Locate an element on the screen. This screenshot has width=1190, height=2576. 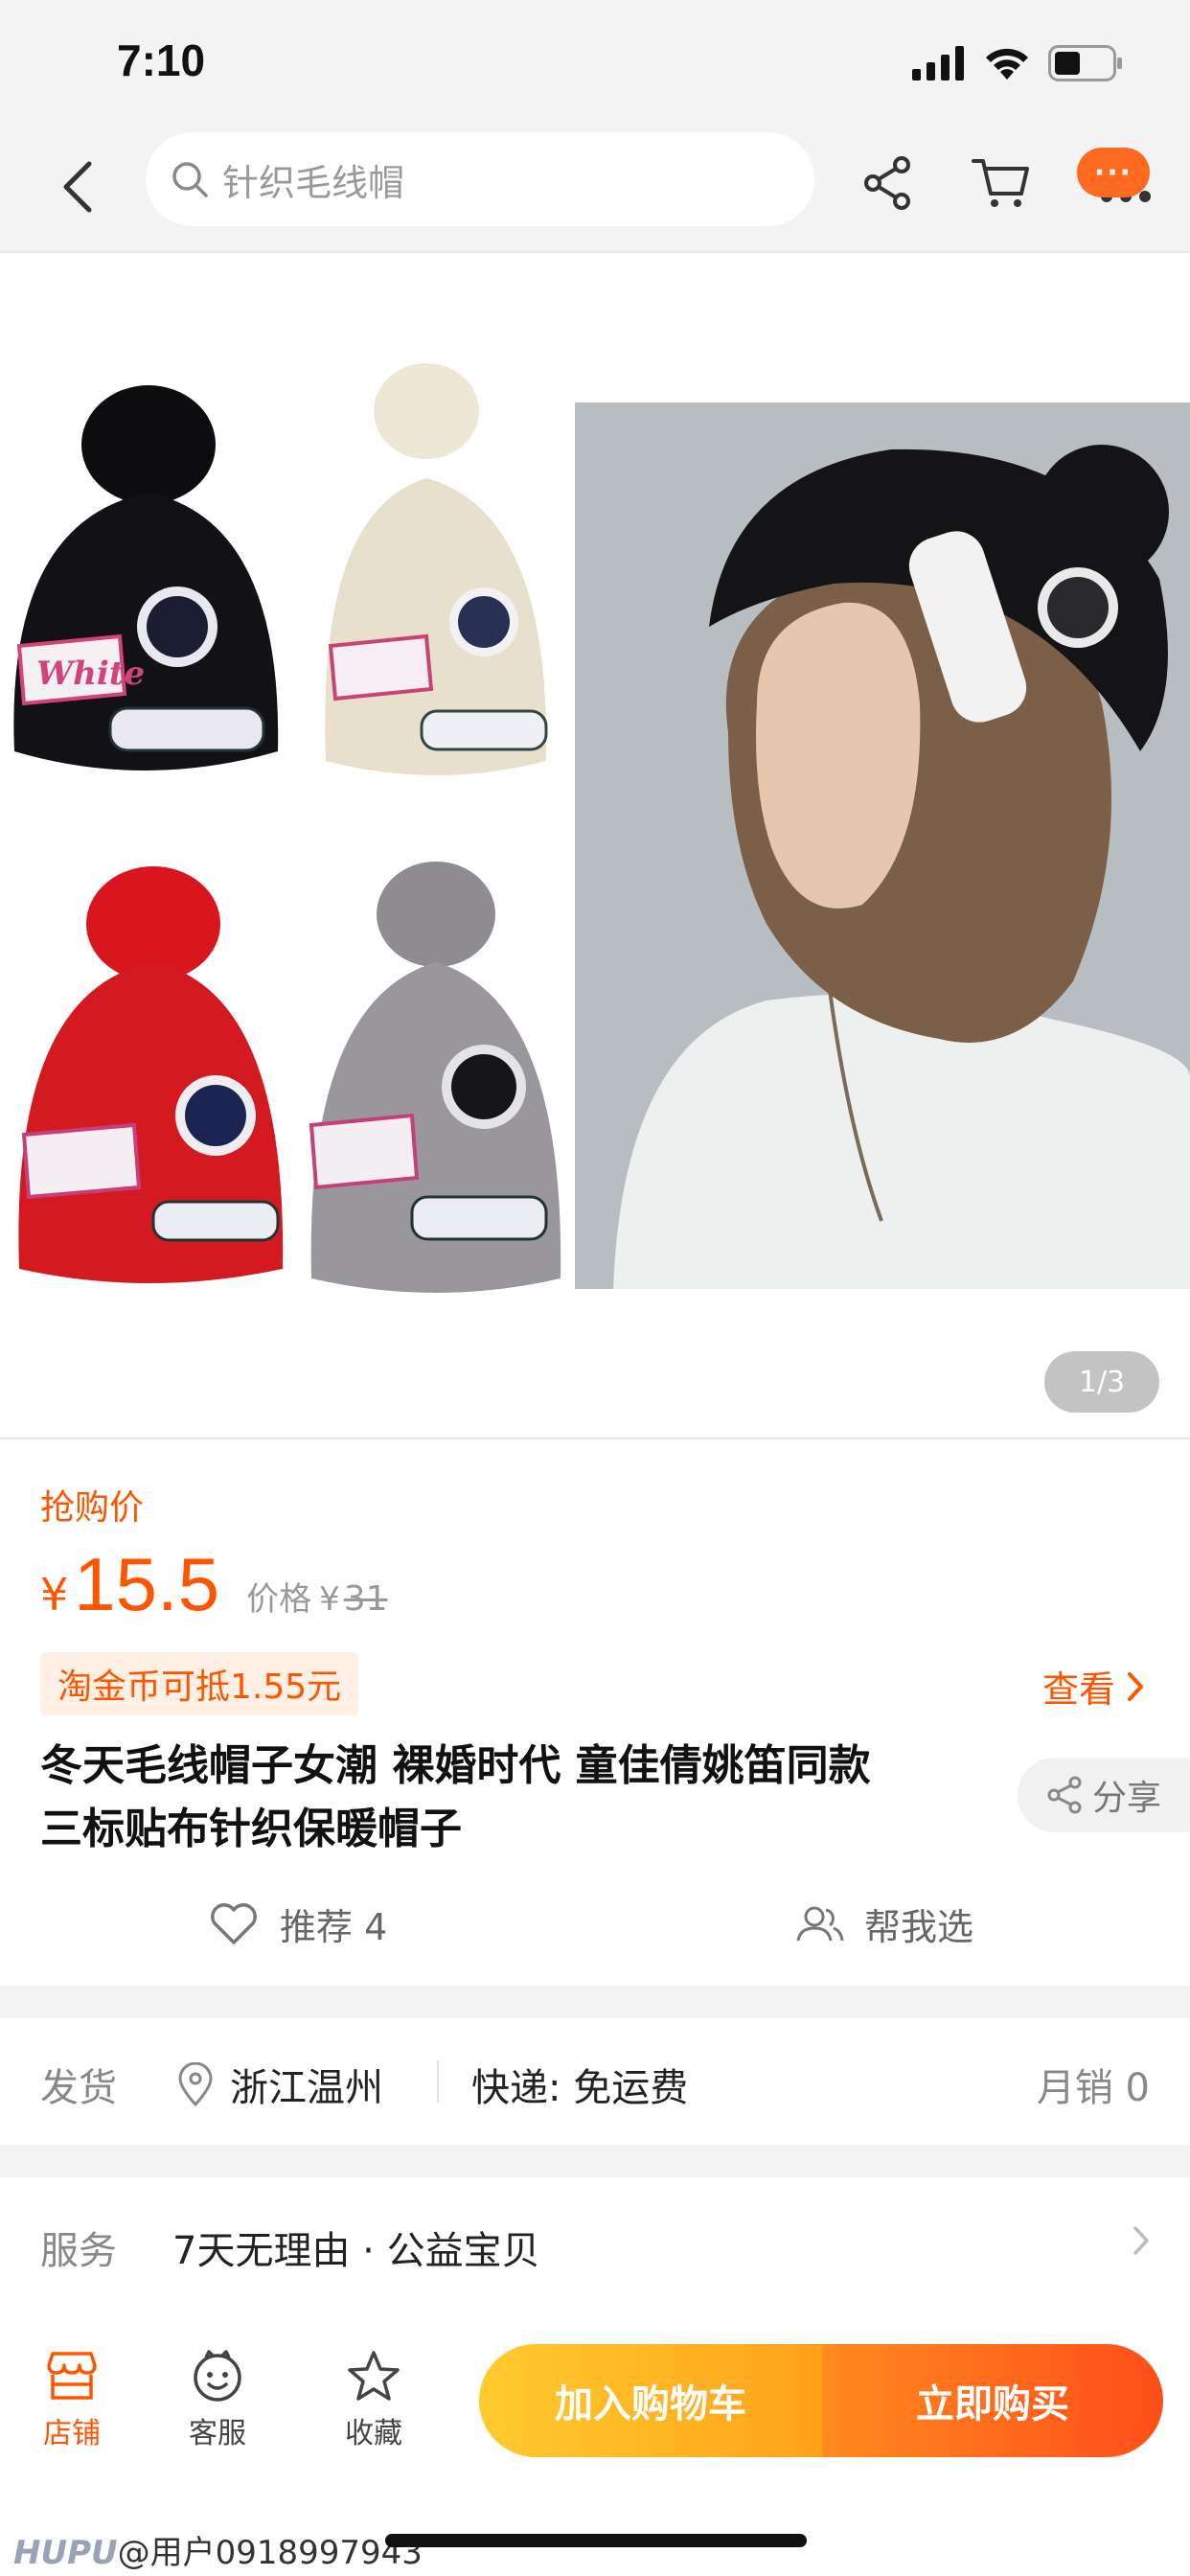
watermark: HUPU@用户0918997943 is located at coordinates (218, 2549).